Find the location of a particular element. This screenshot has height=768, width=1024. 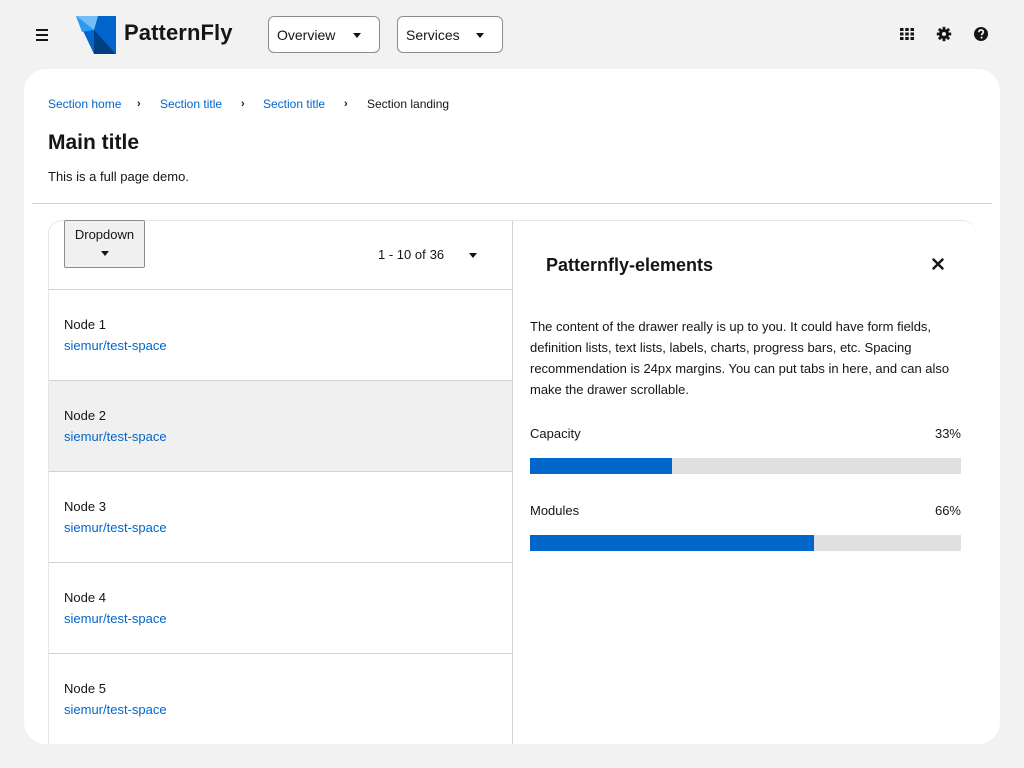

page-title: Main title is located at coordinates (94, 142).